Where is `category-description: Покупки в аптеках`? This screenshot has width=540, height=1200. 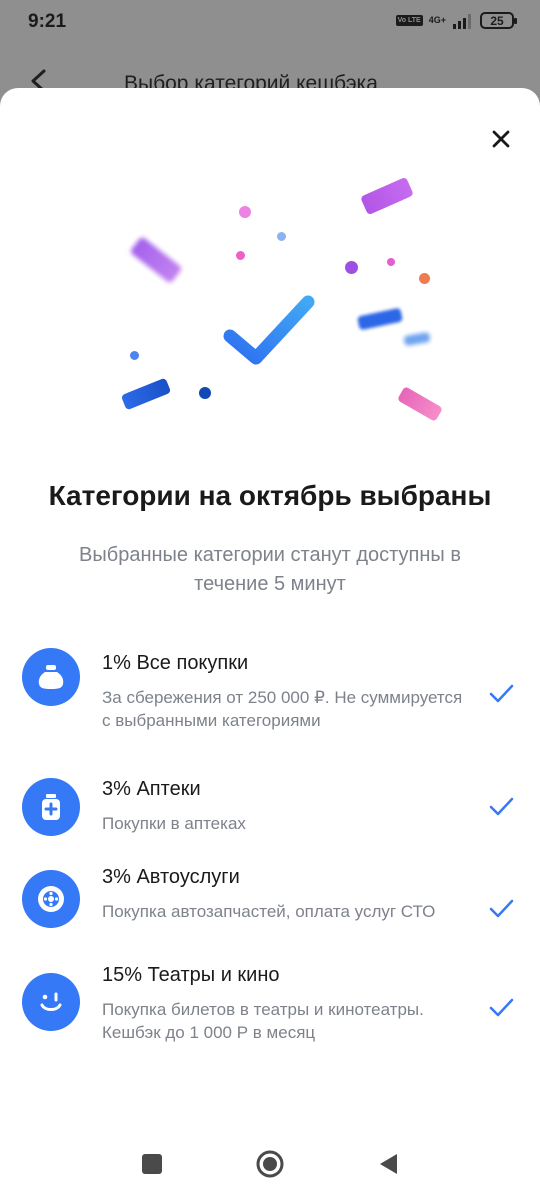 category-description: Покупки в аптеках is located at coordinates (174, 823).